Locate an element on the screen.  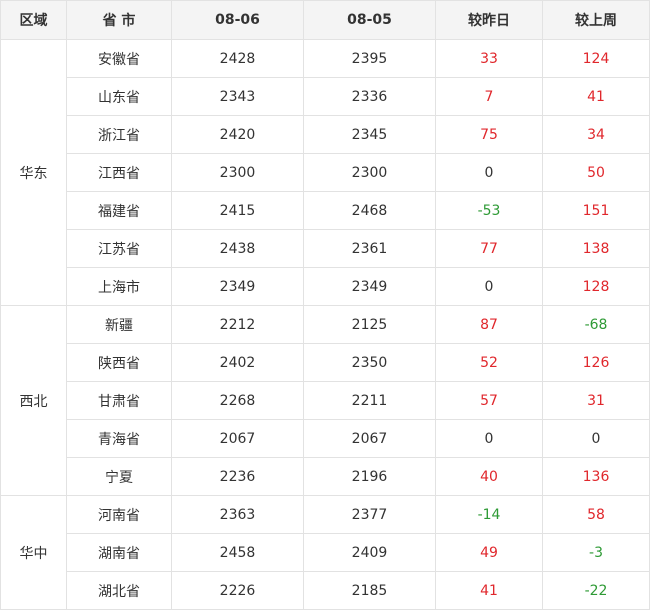
change-vs-last-week-cell: -3 is located at coordinates (596, 552).